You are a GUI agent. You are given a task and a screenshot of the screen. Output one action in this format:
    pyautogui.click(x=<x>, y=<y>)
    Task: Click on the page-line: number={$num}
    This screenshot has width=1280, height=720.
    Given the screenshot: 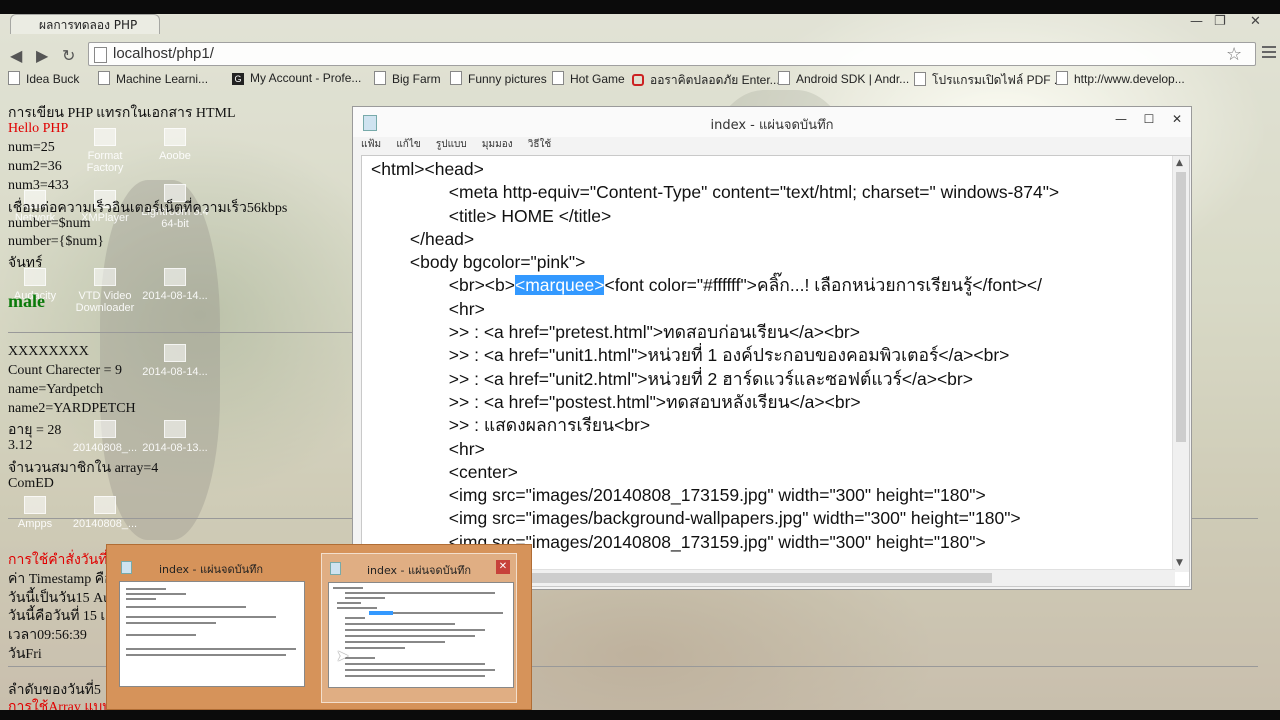 What is the action you would take?
    pyautogui.click(x=56, y=241)
    